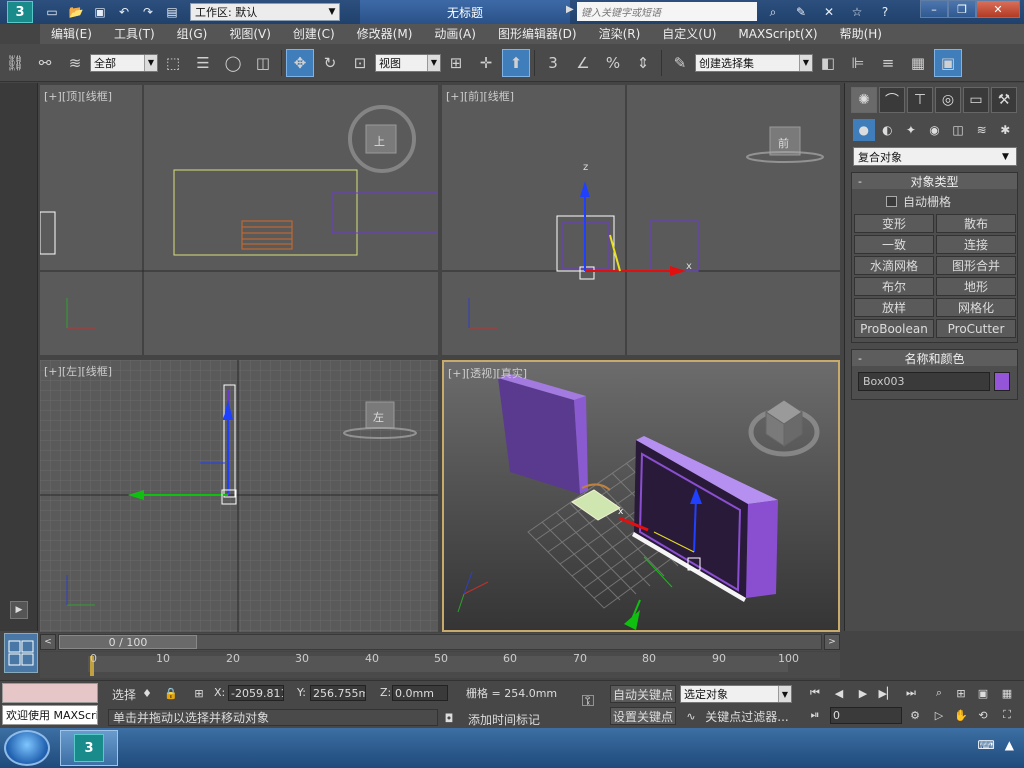 The image size is (1024, 768). What do you see at coordinates (961, 693) in the screenshot?
I see `zoom-all-icon: ⊞` at bounding box center [961, 693].